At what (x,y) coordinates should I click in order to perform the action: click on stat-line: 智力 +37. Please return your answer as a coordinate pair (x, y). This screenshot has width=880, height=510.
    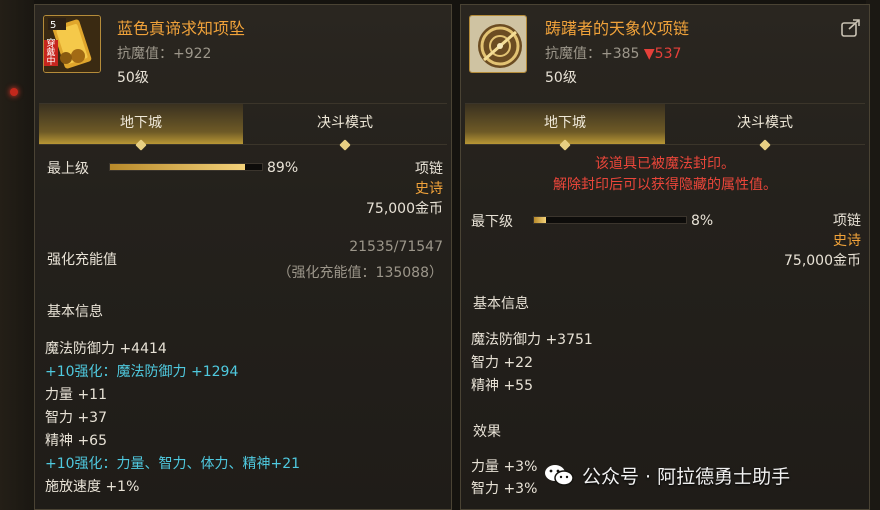
    Looking at the image, I should click on (76, 418).